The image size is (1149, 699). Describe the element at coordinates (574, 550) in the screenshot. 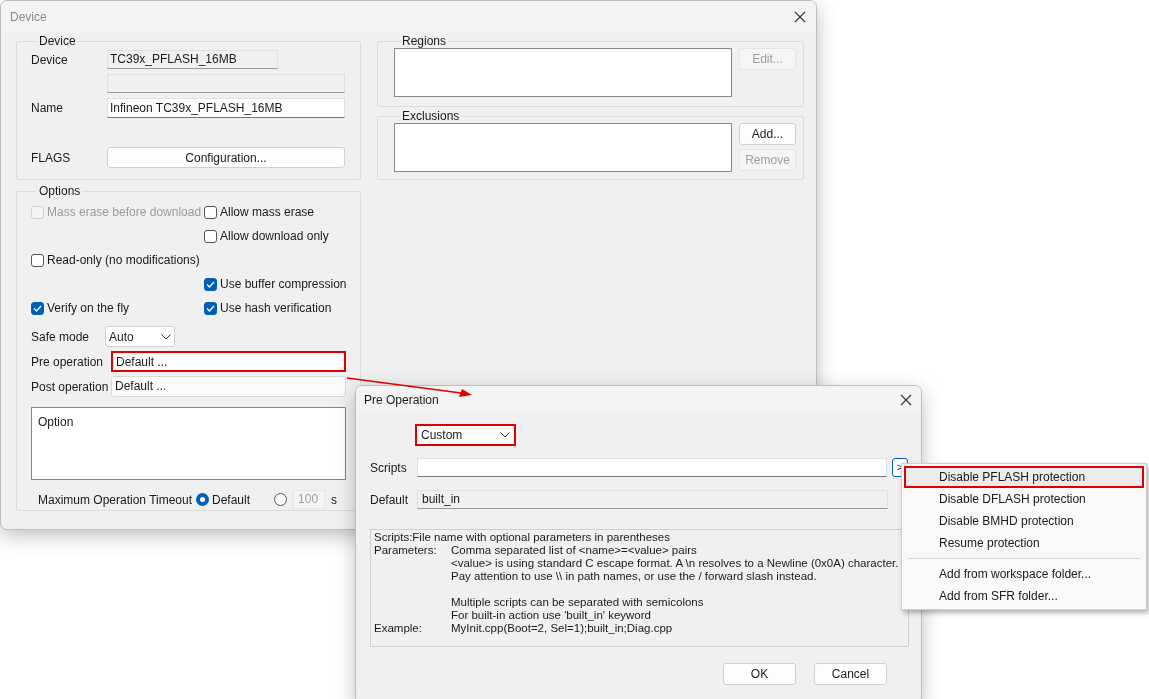

I see `help-text: Comma separated list of <name>=<value> pairs` at that location.